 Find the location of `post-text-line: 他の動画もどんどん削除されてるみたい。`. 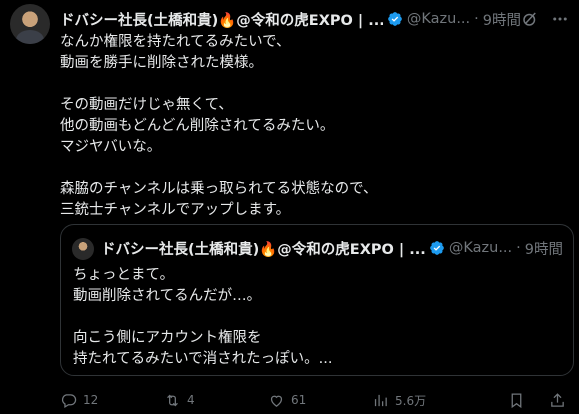

post-text-line: 他の動画もどんどん削除されてるみたい。 is located at coordinates (197, 126).